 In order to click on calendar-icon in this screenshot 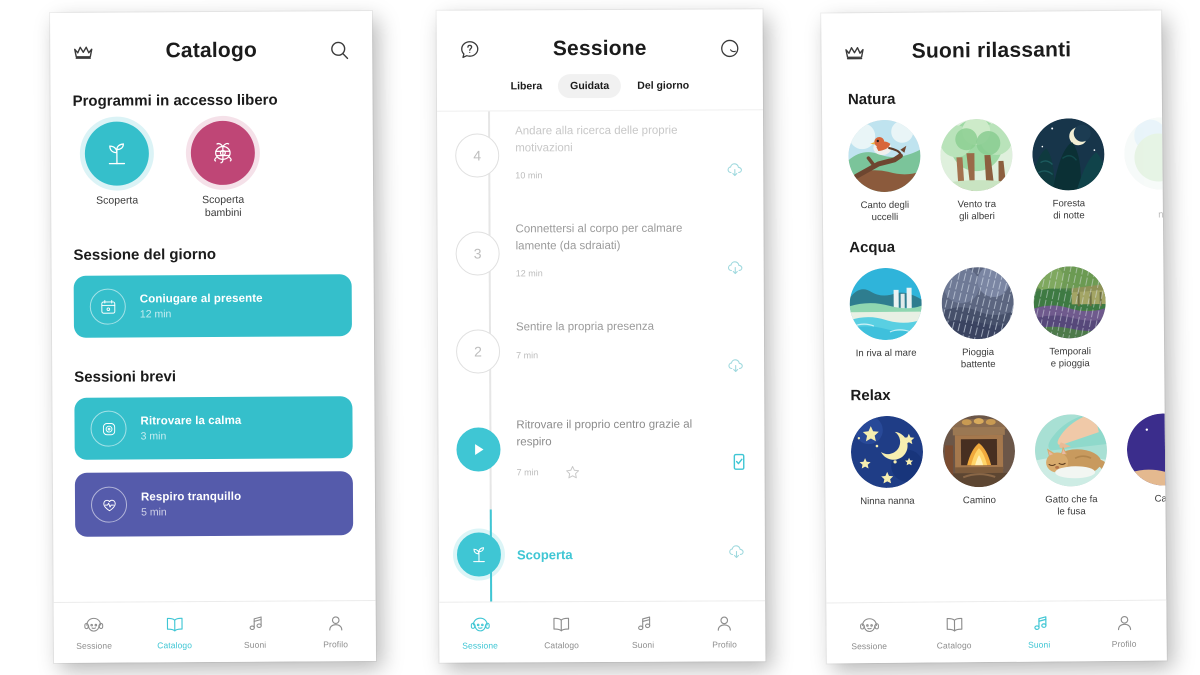, I will do `click(107, 307)`.